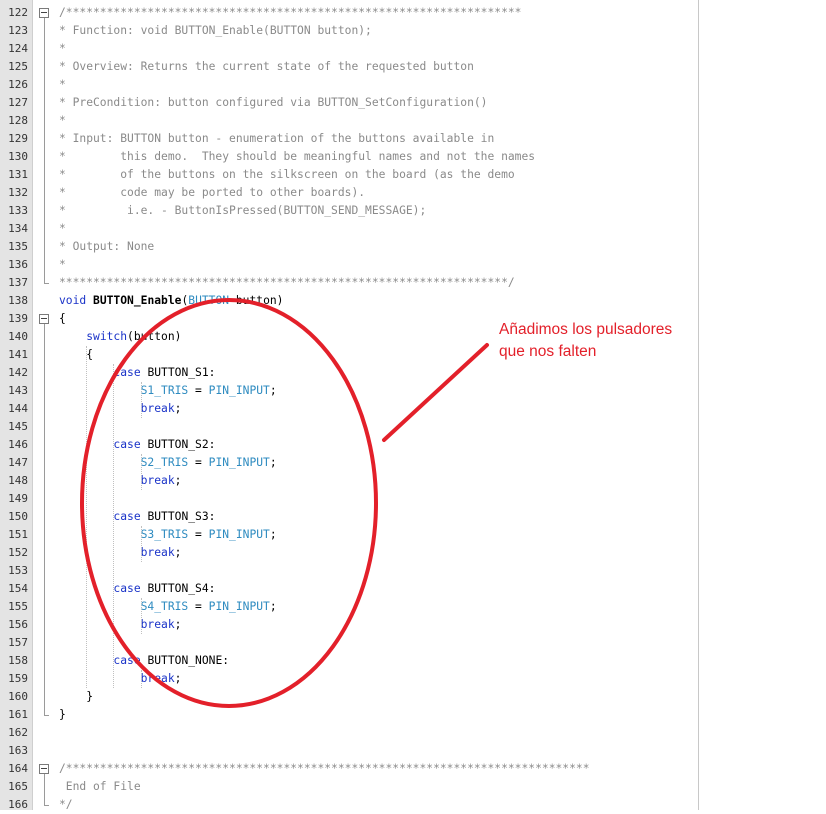 Image resolution: width=826 pixels, height=814 pixels. What do you see at coordinates (18, 372) in the screenshot?
I see `line-number: 142` at bounding box center [18, 372].